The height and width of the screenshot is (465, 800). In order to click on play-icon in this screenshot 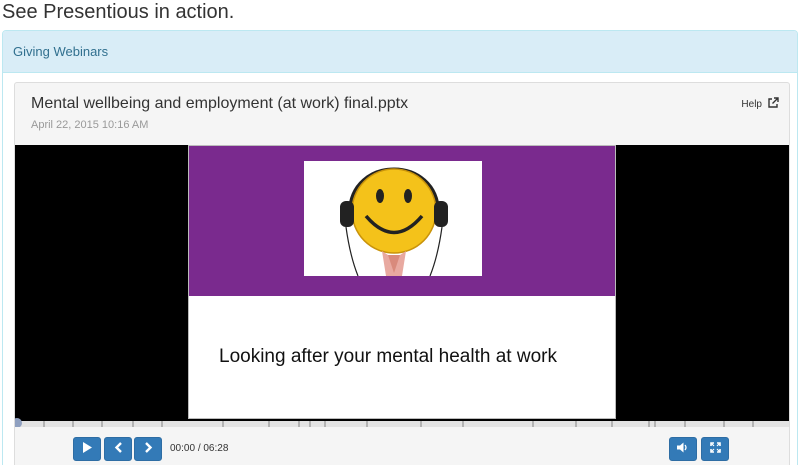, I will do `click(87, 449)`.